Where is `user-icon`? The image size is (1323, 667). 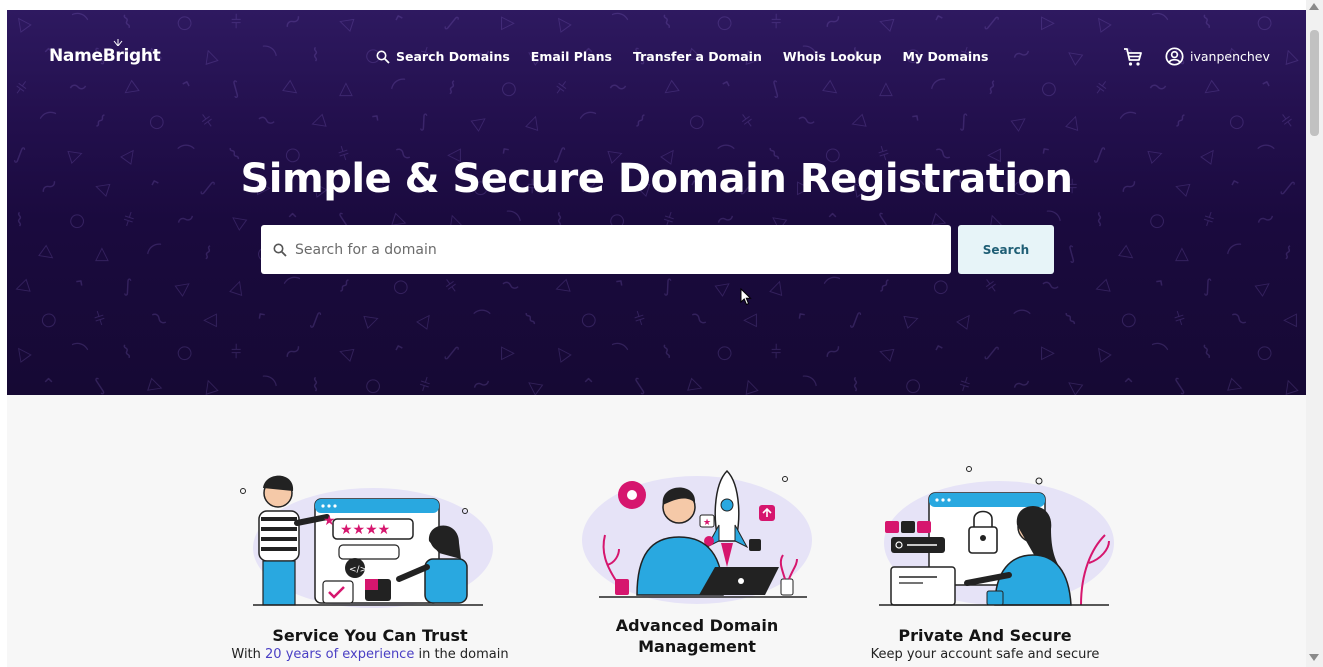 user-icon is located at coordinates (1174, 56).